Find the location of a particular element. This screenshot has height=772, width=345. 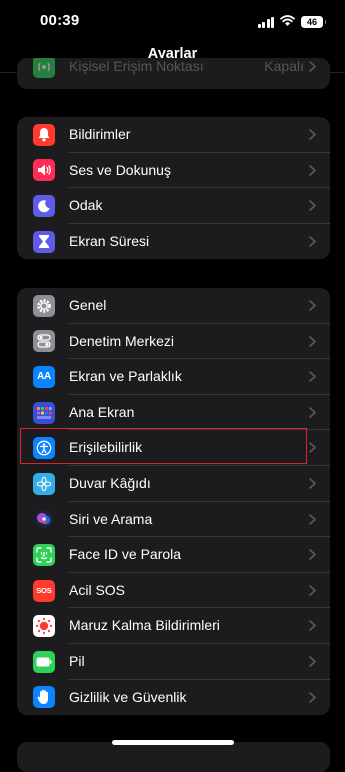

text-size-icon: AA is located at coordinates (44, 376).